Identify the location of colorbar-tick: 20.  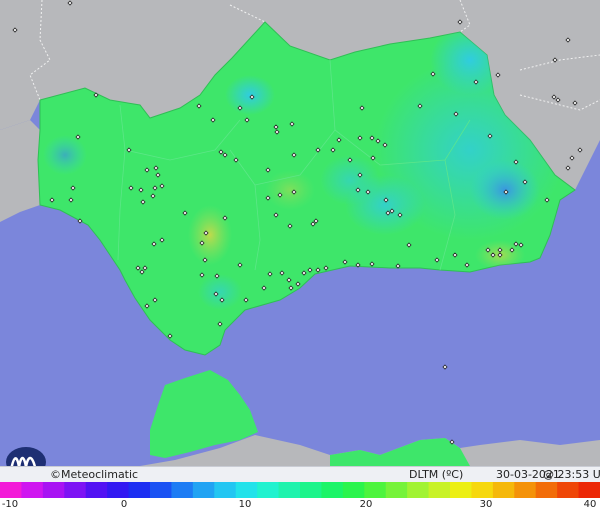
(366, 504).